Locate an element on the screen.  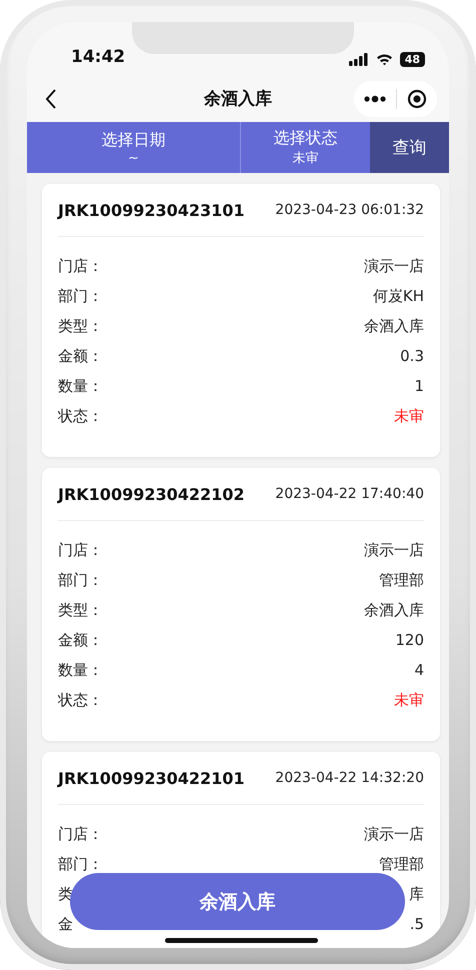
field-value: 库 is located at coordinates (416, 894).